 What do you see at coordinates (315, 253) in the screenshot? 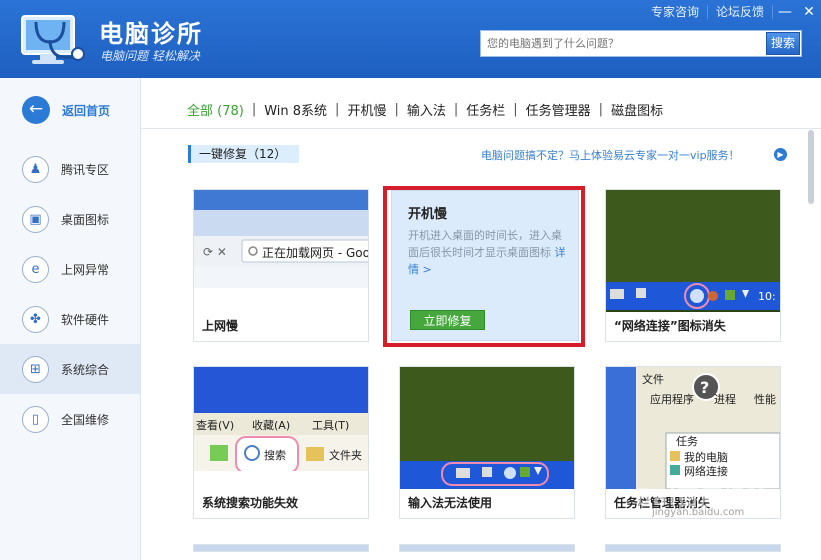
I see `thumb-loading-text: 正在加载网页 - Goo` at bounding box center [315, 253].